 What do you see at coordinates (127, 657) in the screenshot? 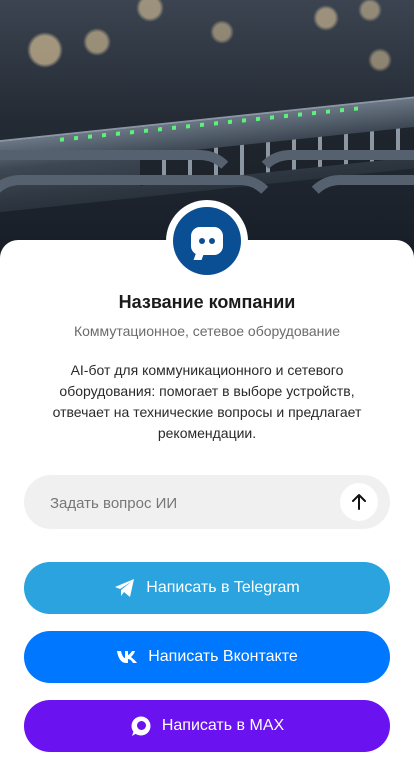
I see `vk-icon` at bounding box center [127, 657].